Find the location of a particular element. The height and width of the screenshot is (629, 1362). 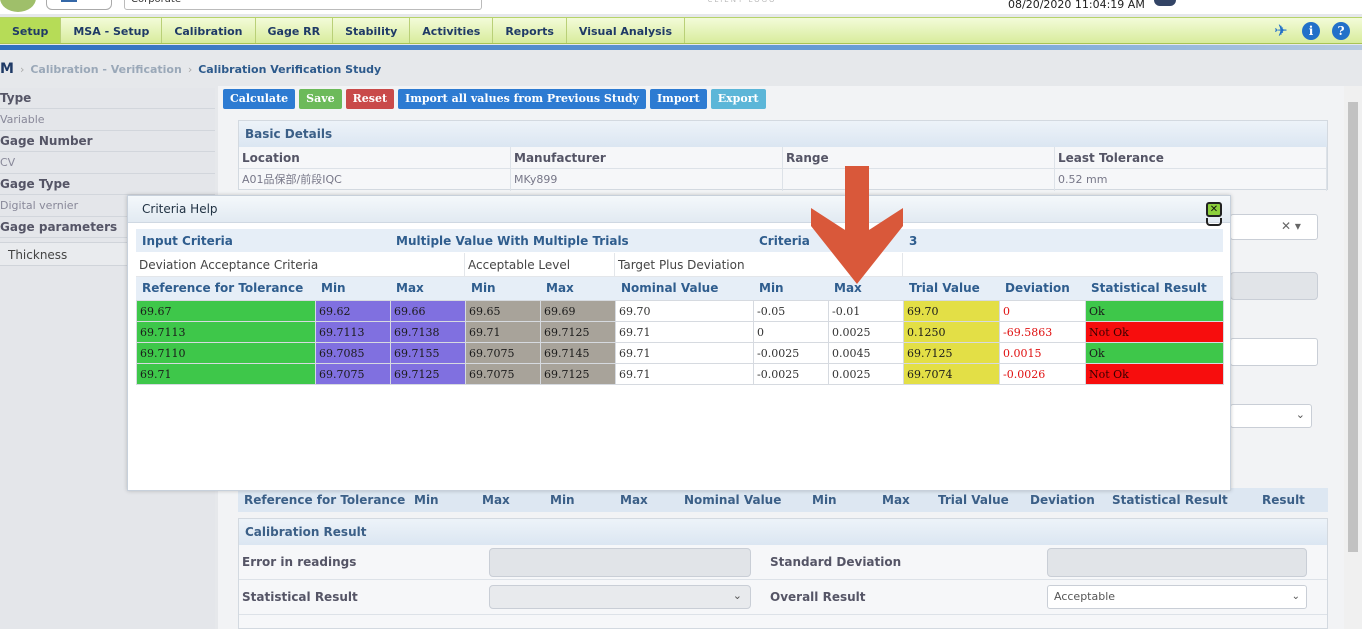

tab-msa-setup: MSA - Setup is located at coordinates (112, 30).